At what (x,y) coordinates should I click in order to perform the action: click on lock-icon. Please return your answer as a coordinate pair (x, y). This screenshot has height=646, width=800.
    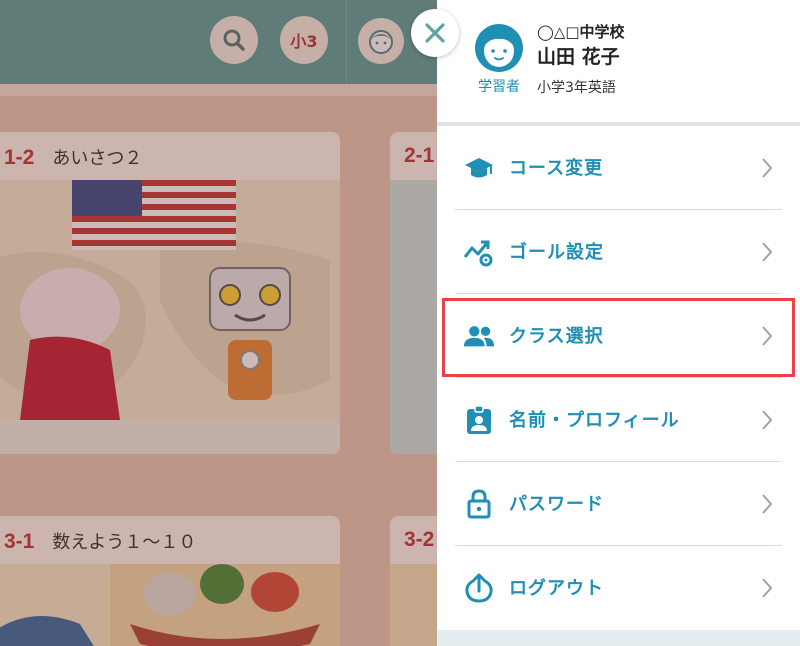
    Looking at the image, I should click on (479, 504).